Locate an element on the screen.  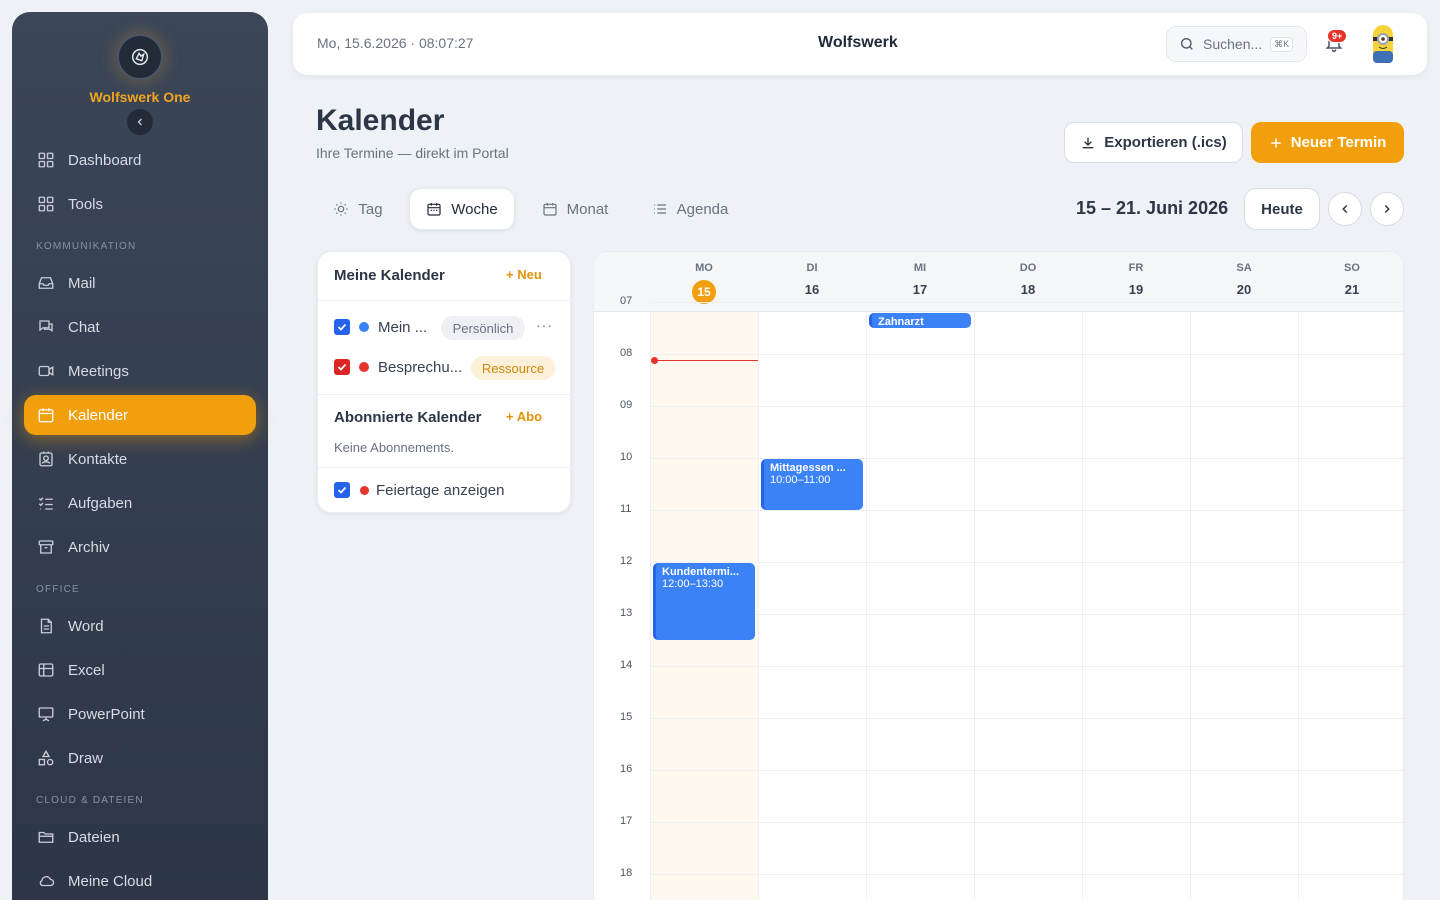
sidebar-item-meine-cloud: Meine Cloud is located at coordinates (140, 880).